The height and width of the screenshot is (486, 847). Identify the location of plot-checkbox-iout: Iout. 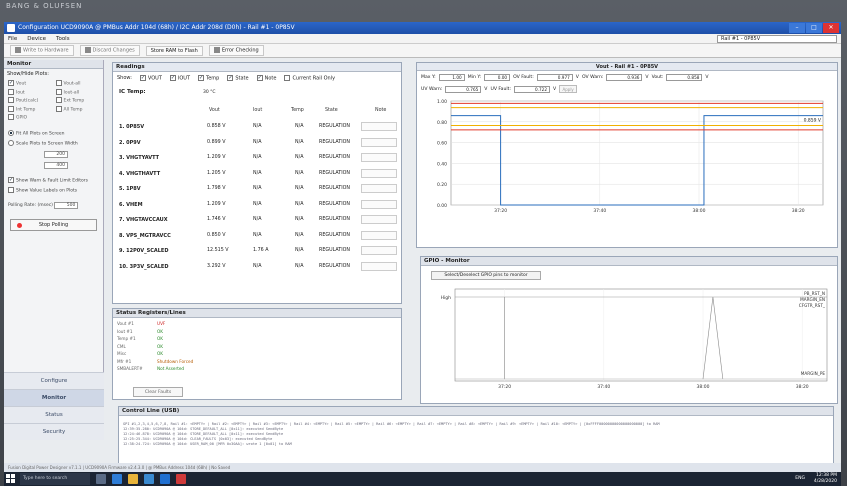
(30, 91).